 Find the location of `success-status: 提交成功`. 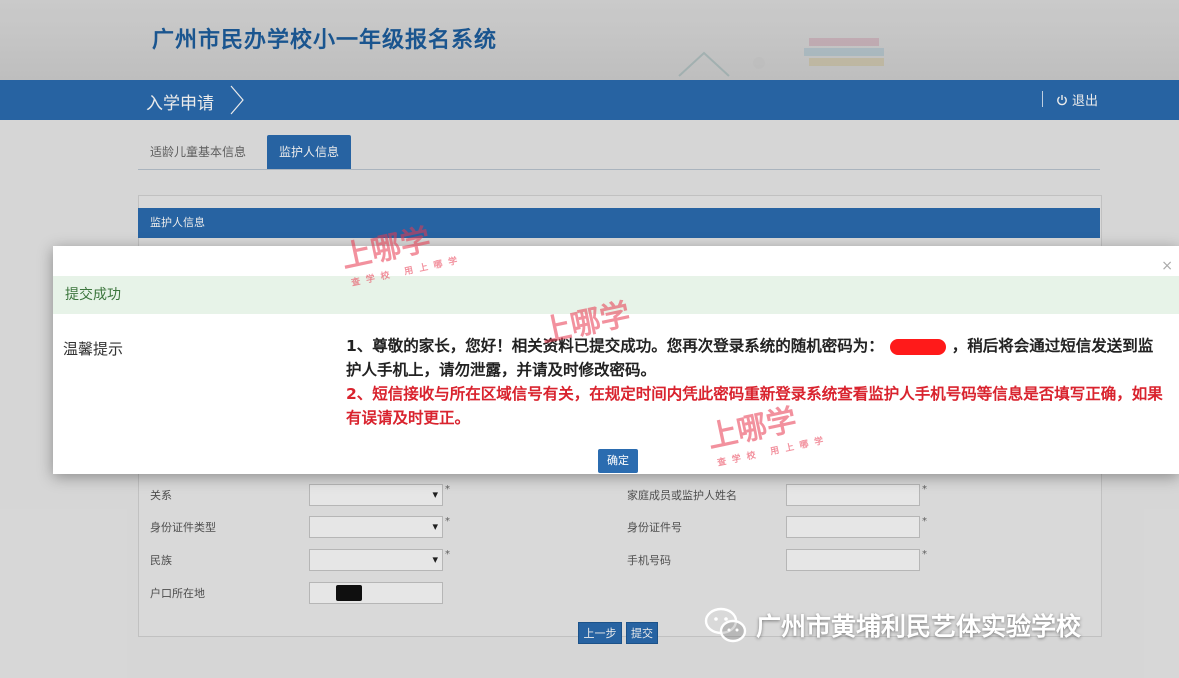

success-status: 提交成功 is located at coordinates (93, 295).